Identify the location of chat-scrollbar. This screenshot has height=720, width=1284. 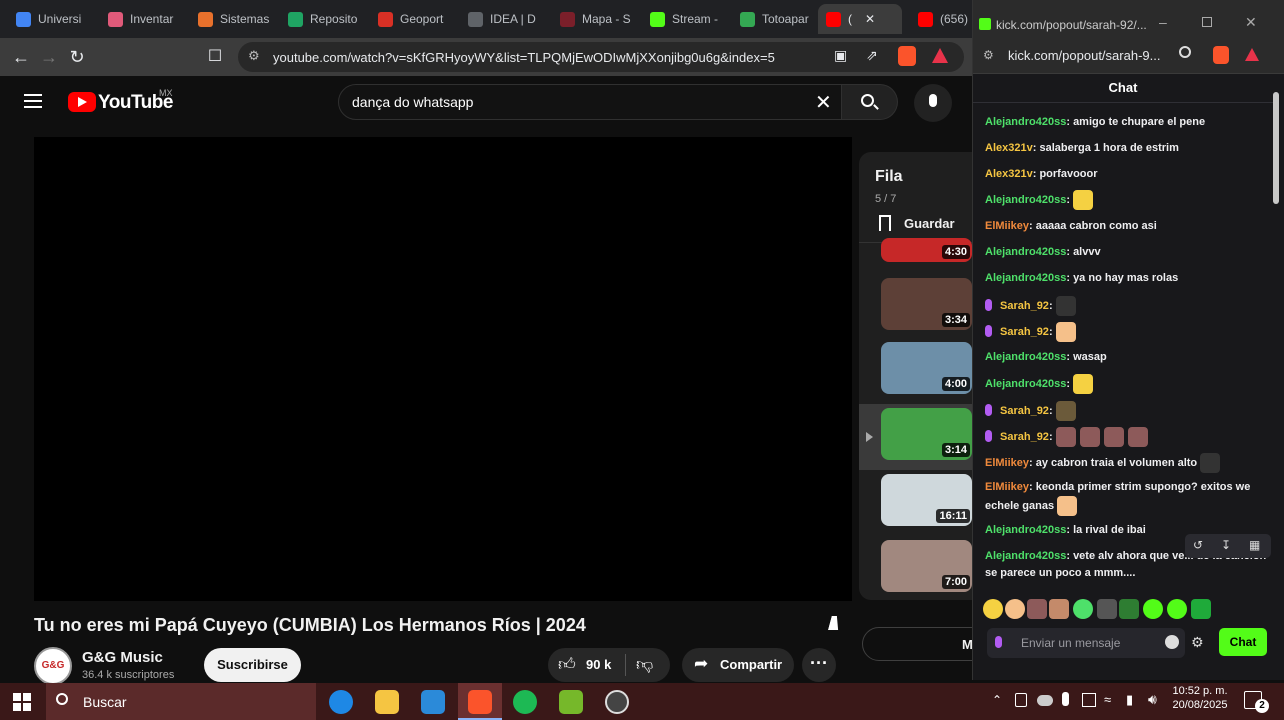
(1276, 148).